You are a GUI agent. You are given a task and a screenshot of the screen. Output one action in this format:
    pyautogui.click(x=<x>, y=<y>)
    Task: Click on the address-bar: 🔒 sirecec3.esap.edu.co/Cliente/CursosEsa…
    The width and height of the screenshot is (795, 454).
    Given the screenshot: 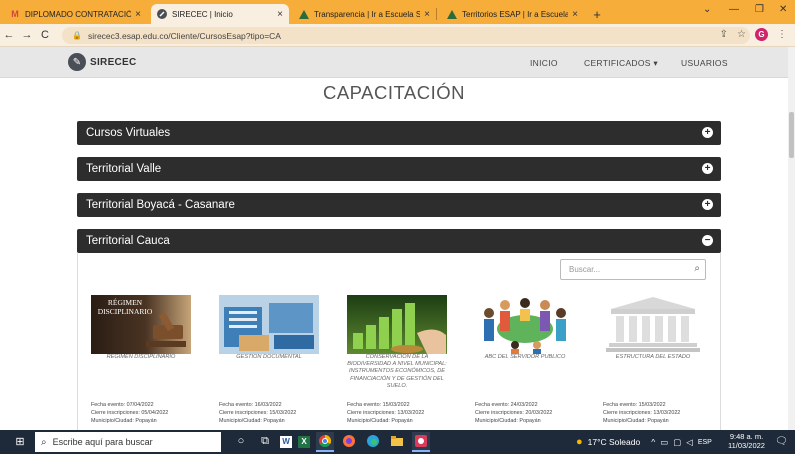 What is the action you would take?
    pyautogui.click(x=406, y=35)
    